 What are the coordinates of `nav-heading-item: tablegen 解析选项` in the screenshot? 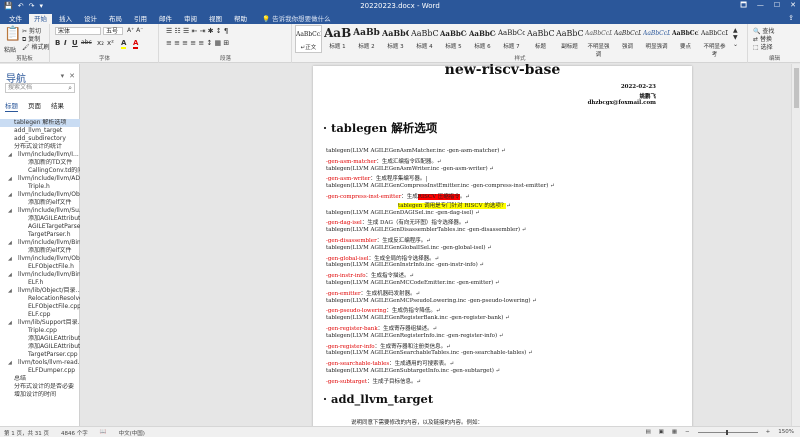 It's located at (40, 123).